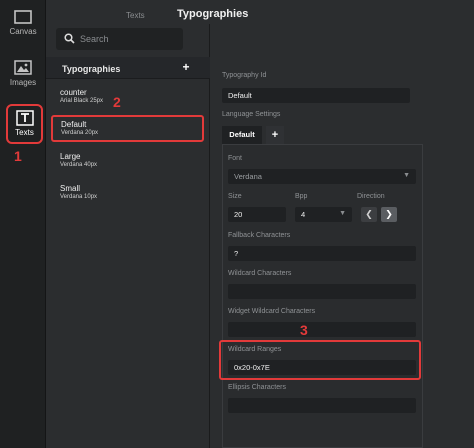  Describe the element at coordinates (248, 176) in the screenshot. I see `font-value: Verdana` at that location.